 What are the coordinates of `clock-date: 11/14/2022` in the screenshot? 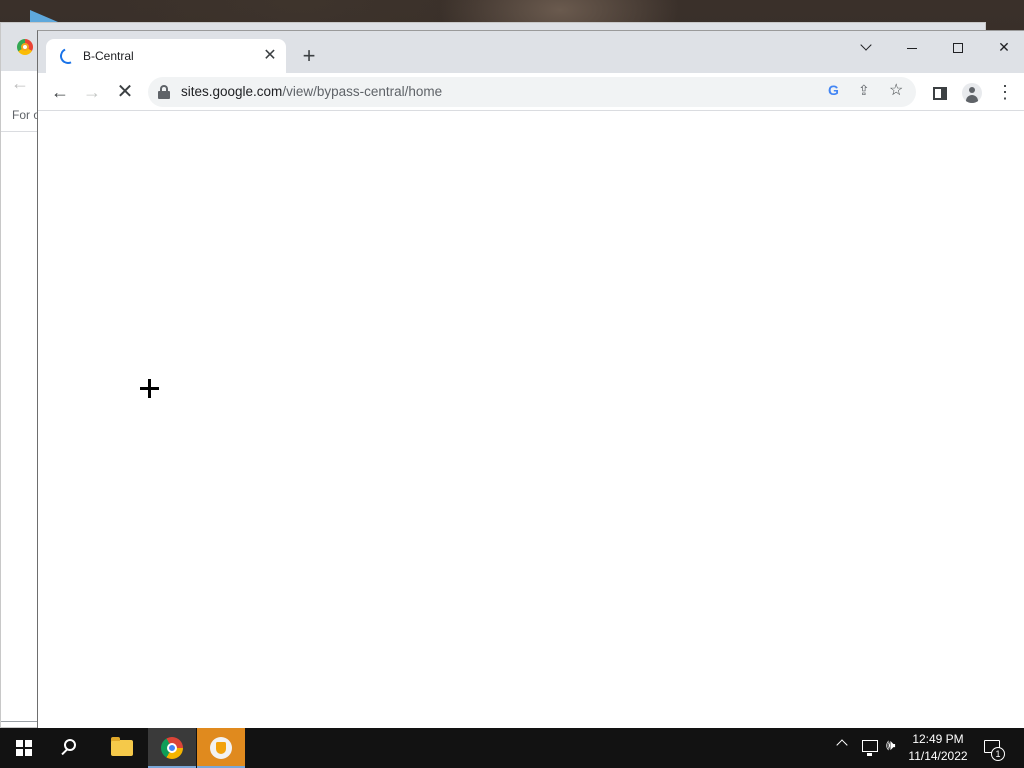 It's located at (938, 756).